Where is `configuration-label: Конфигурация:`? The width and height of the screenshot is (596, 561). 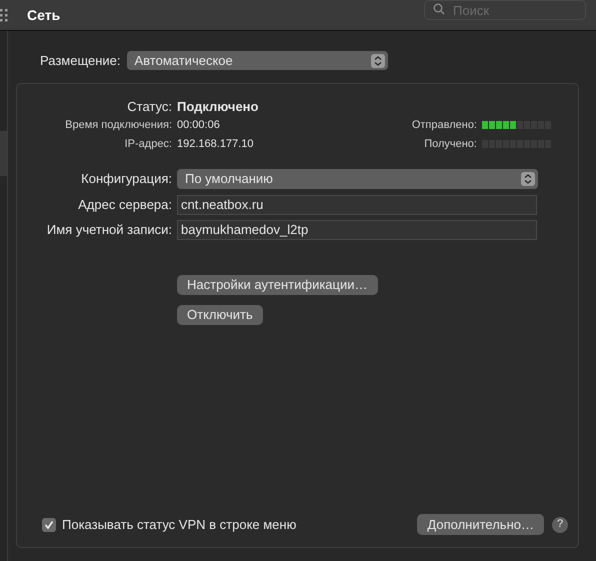
configuration-label: Конфигурация: is located at coordinates (126, 179).